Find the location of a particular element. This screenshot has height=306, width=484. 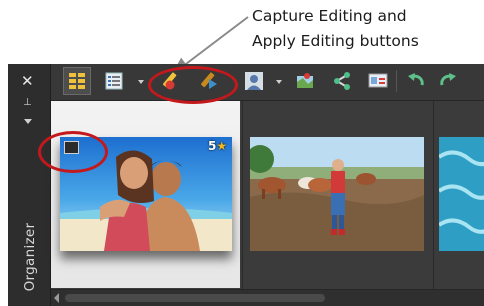

map-icon is located at coordinates (305, 80).